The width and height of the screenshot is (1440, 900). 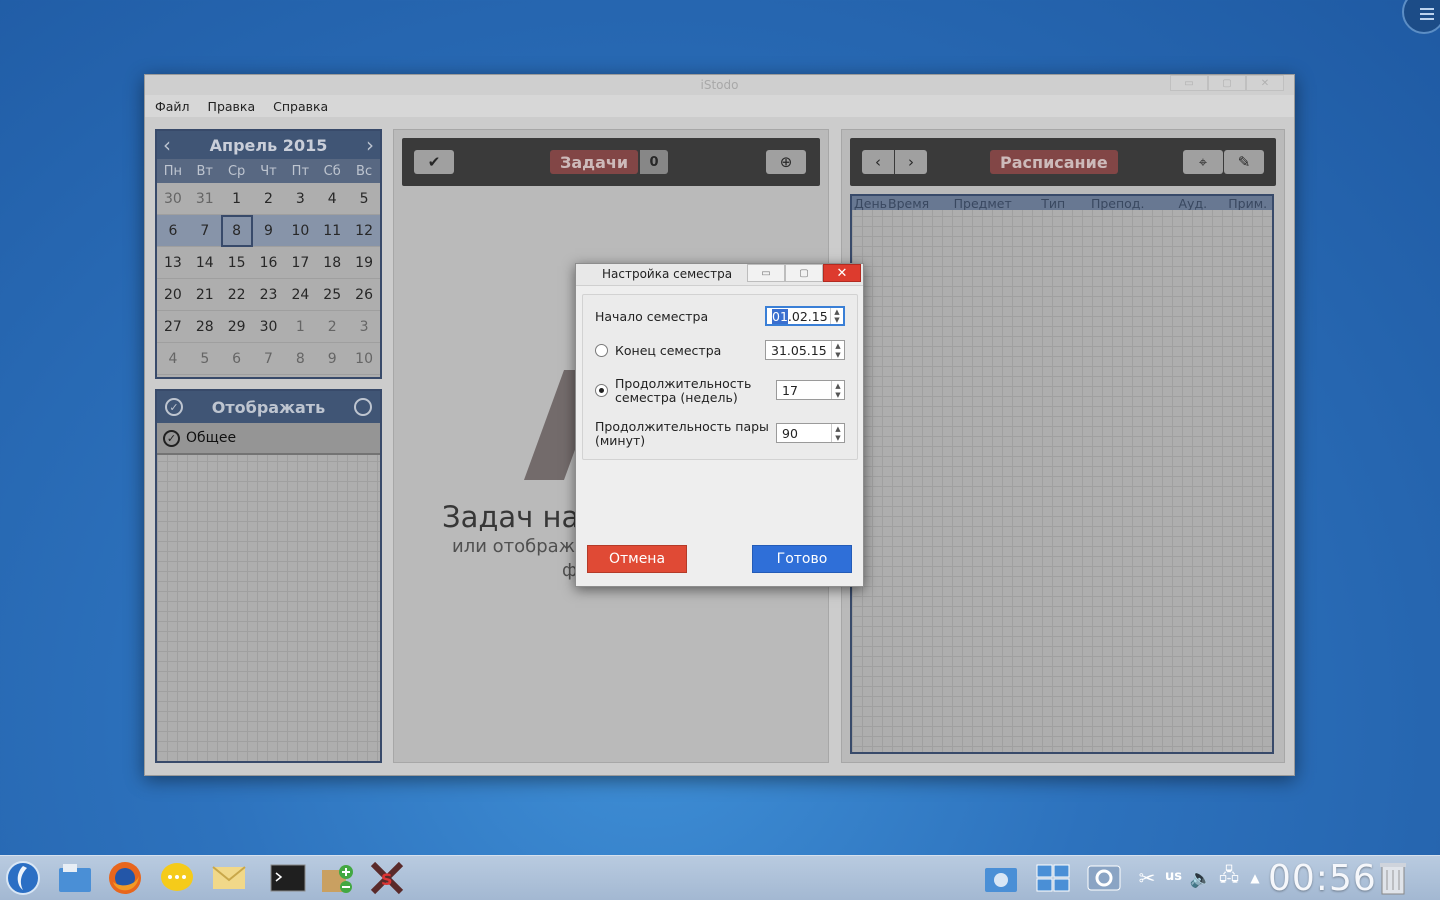 I want to click on check-all-icon: ✓, so click(x=174, y=407).